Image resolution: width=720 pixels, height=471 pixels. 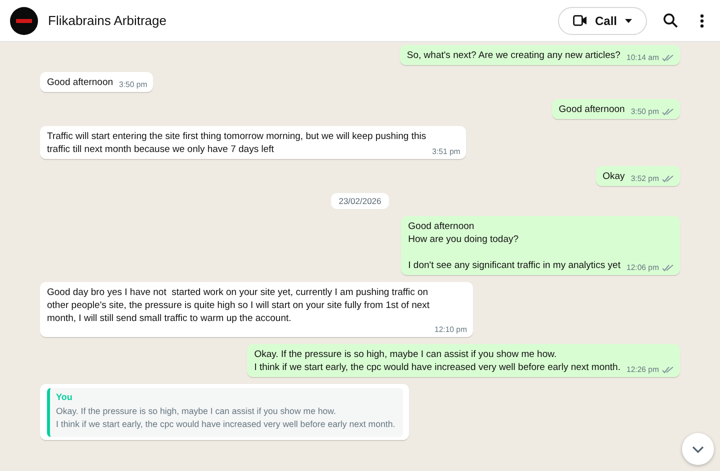 I want to click on received-message-bubble: You Okay. If the pressure is so high, maybe I can assist if you show me how. I think if we start early, the cpc would have increased very well before early next month., so click(x=225, y=412).